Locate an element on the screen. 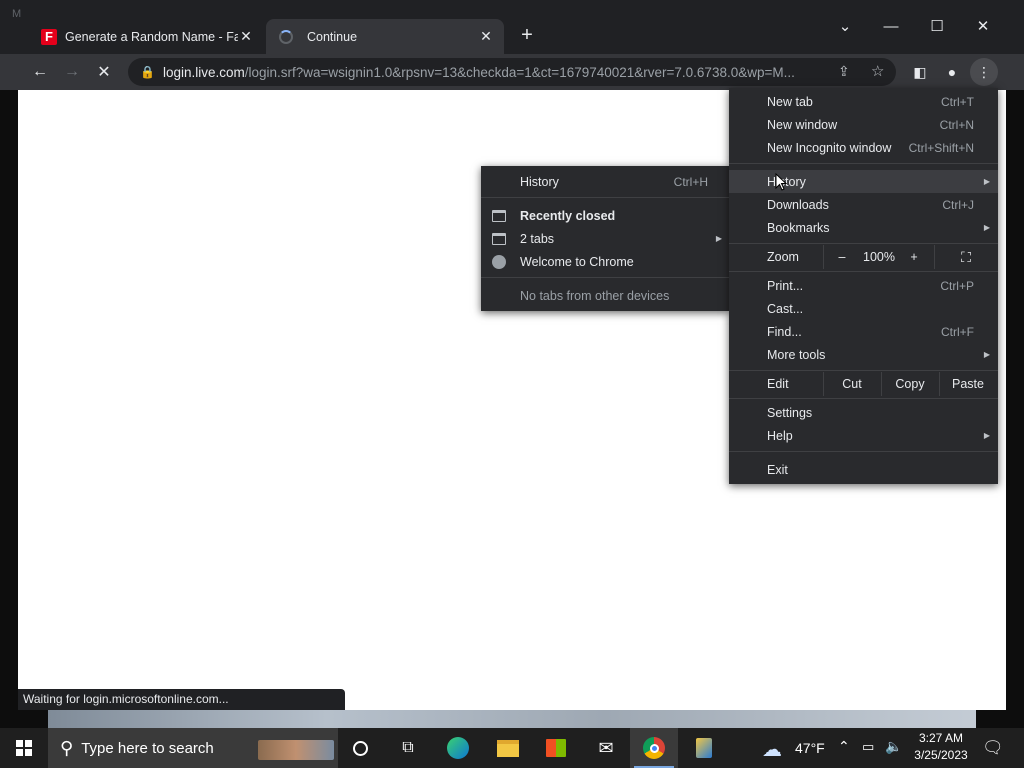 This screenshot has width=1024, height=768. taskbar-search-box: ⚲ Type here to search is located at coordinates (193, 748).